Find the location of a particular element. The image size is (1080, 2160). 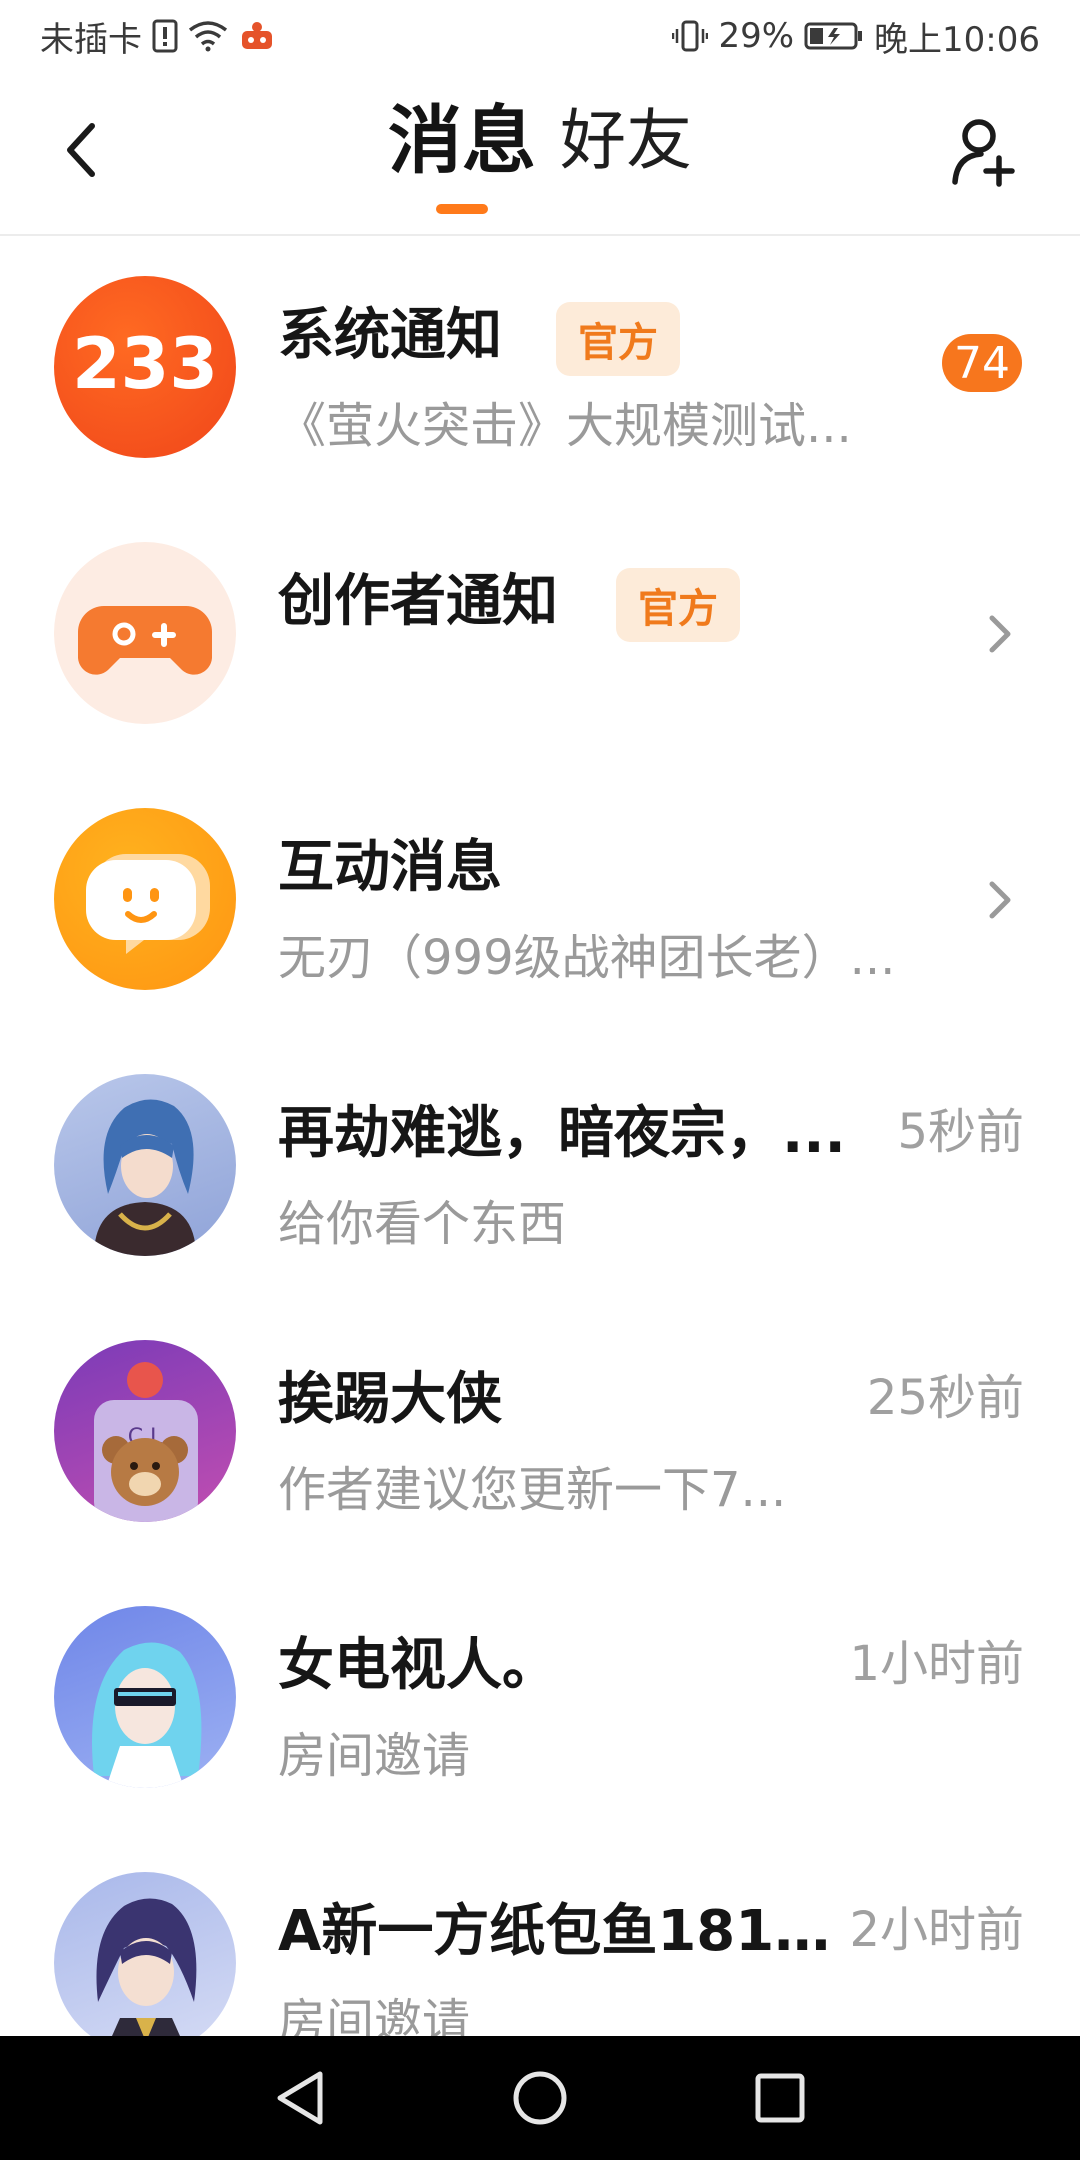

message-title: 系统通知 is located at coordinates (390, 335).